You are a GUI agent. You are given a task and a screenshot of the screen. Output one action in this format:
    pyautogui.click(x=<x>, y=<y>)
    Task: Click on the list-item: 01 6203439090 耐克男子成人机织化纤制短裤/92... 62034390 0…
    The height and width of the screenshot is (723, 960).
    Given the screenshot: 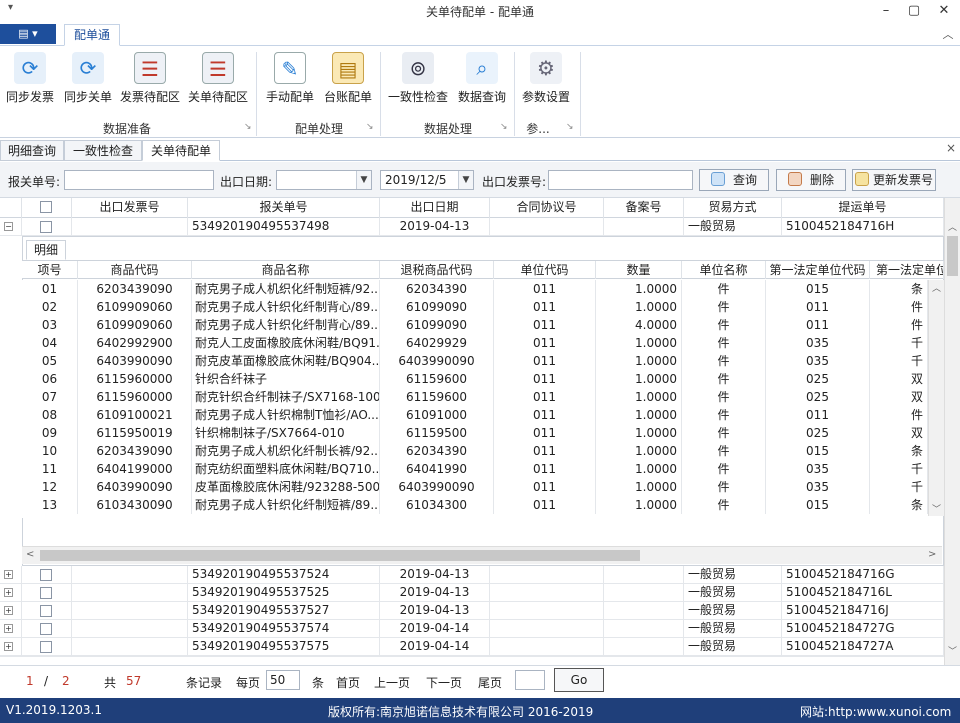 What is the action you would take?
    pyautogui.click(x=475, y=289)
    